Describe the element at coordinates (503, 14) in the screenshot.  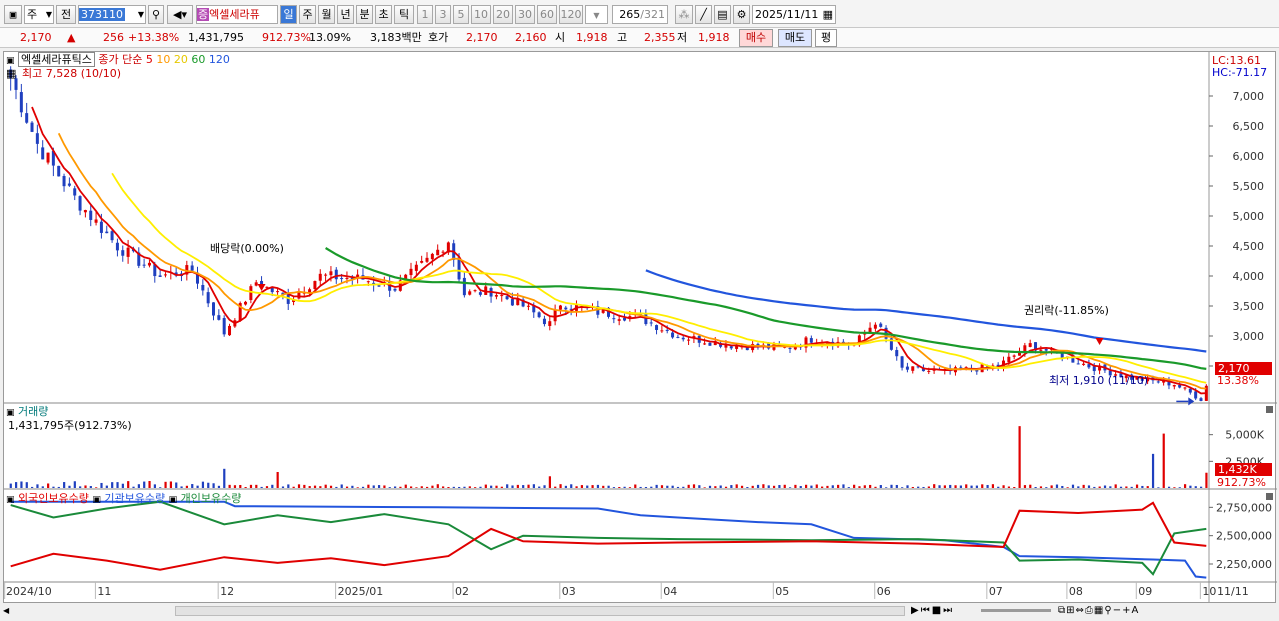
I see `interval-20-button: 20` at that location.